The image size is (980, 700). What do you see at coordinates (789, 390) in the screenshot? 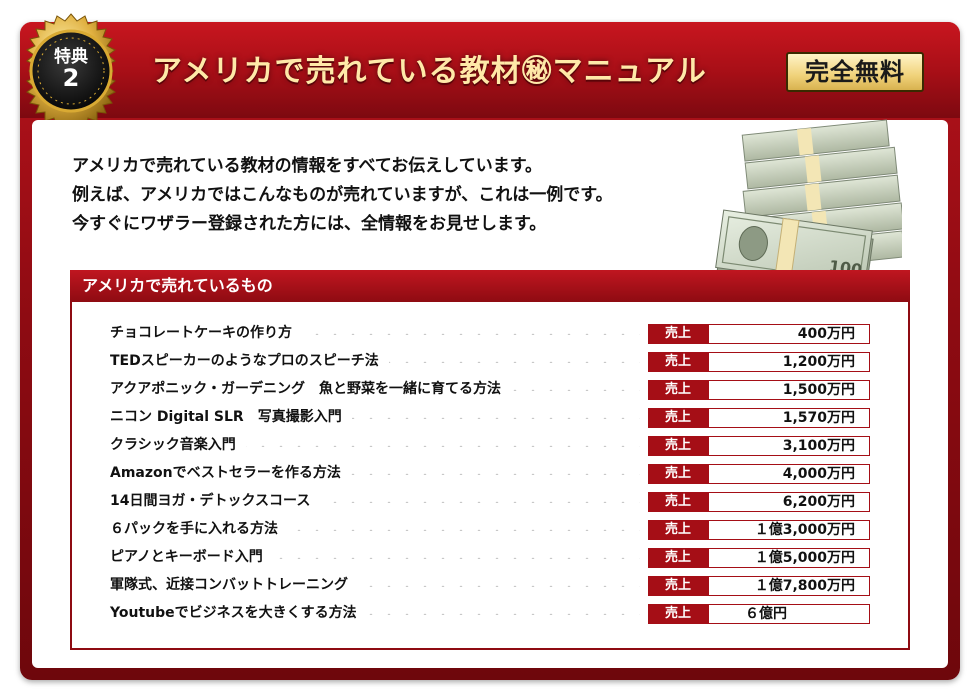
I see `sales-amount: 1,500万円` at bounding box center [789, 390].